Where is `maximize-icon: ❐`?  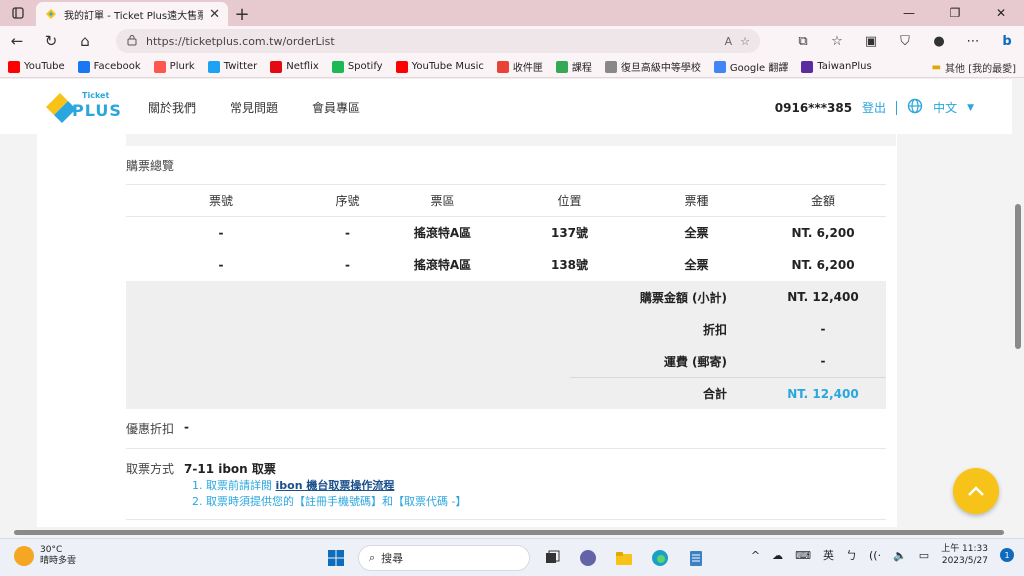 maximize-icon: ❐ is located at coordinates (955, 13).